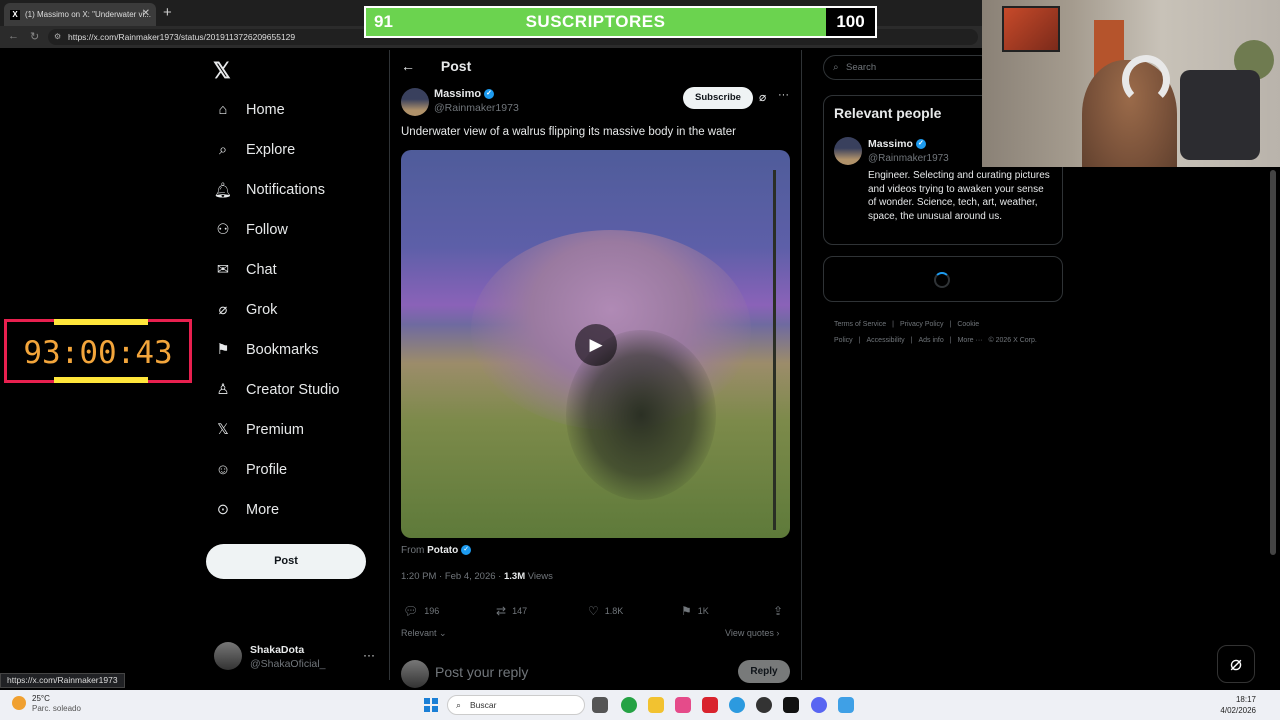 This screenshot has height=720, width=1280. I want to click on view-quotes-link: View quotes ›, so click(752, 633).